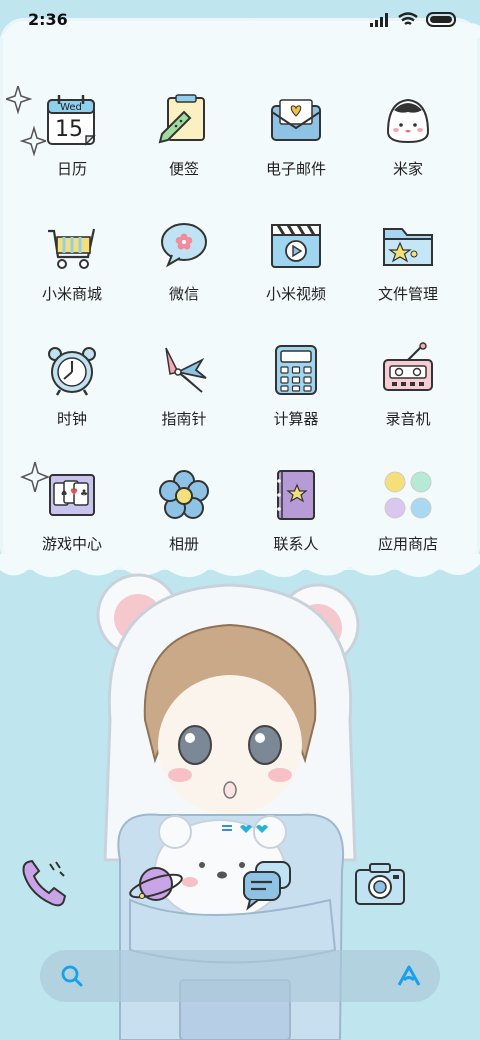  What do you see at coordinates (240, 976) in the screenshot?
I see `search-bar` at bounding box center [240, 976].